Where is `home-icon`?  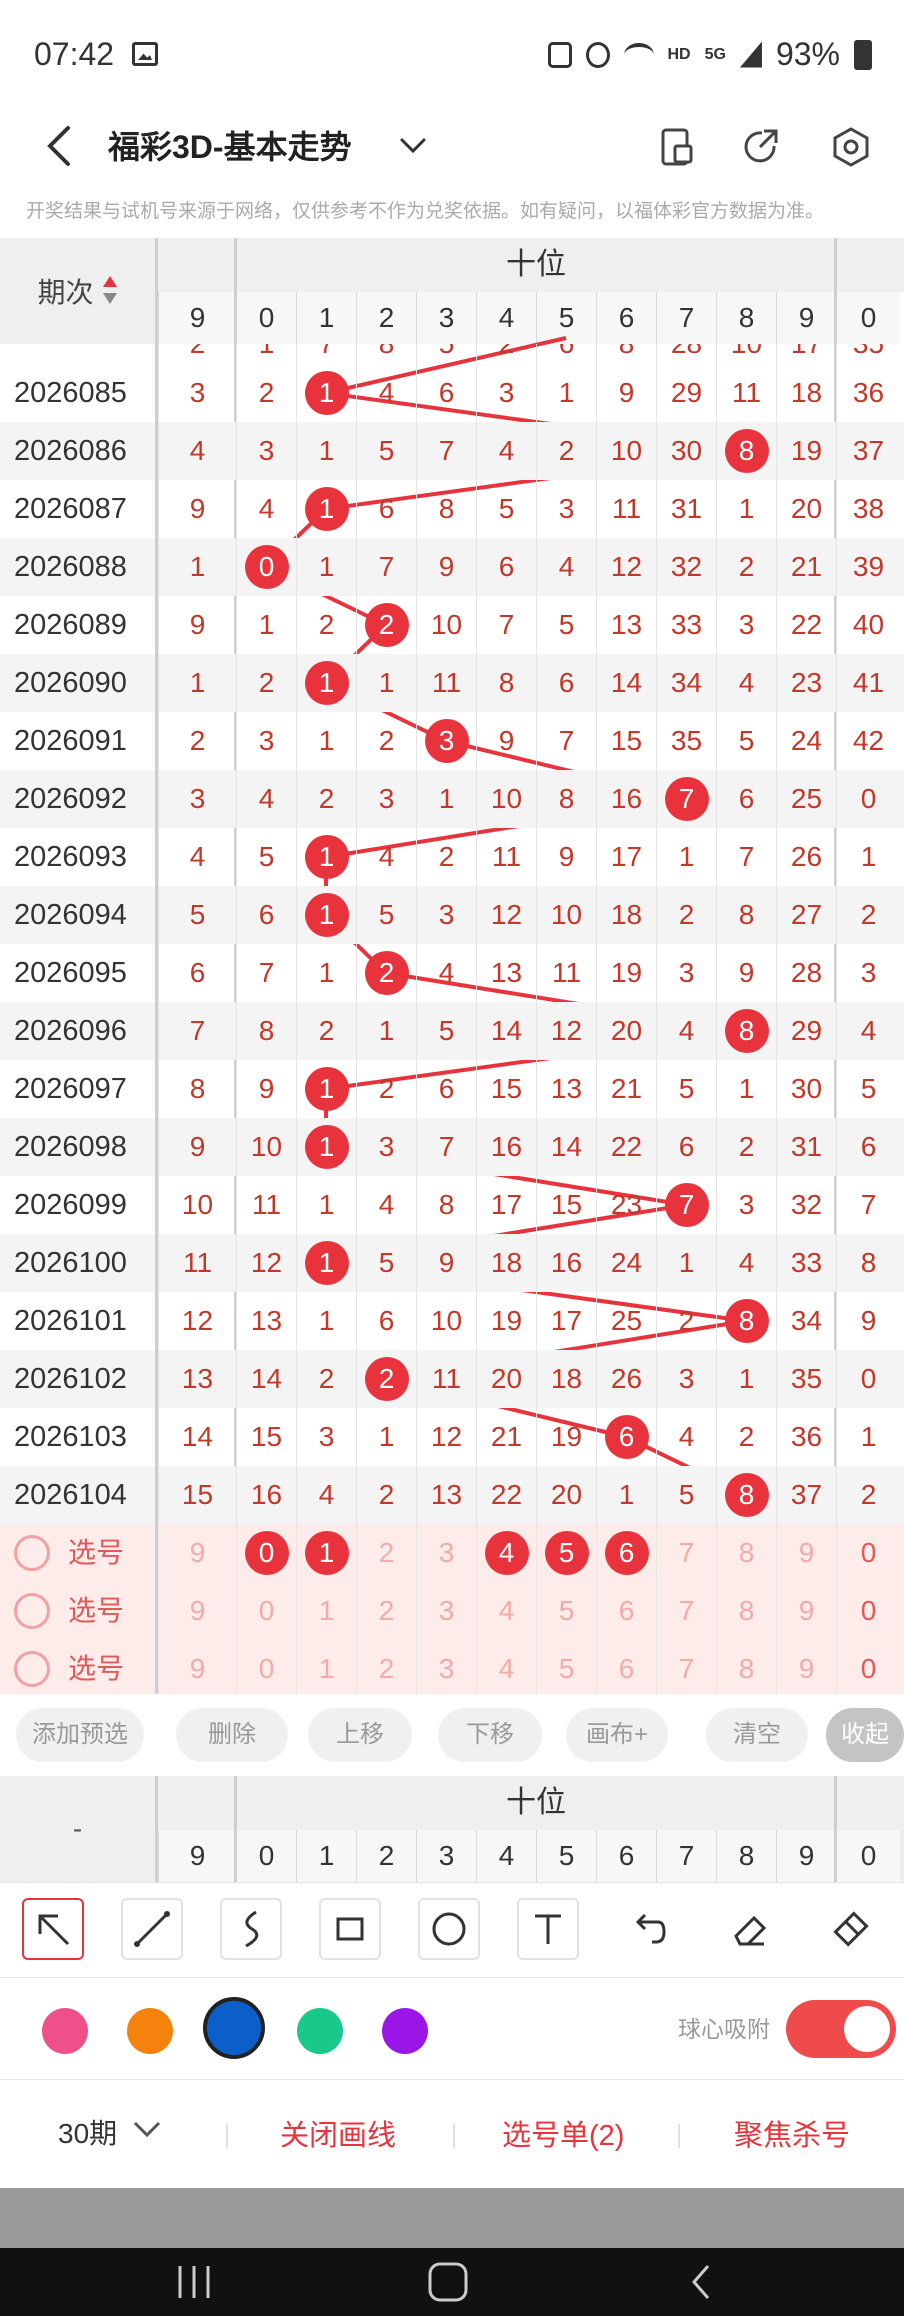 home-icon is located at coordinates (448, 2282).